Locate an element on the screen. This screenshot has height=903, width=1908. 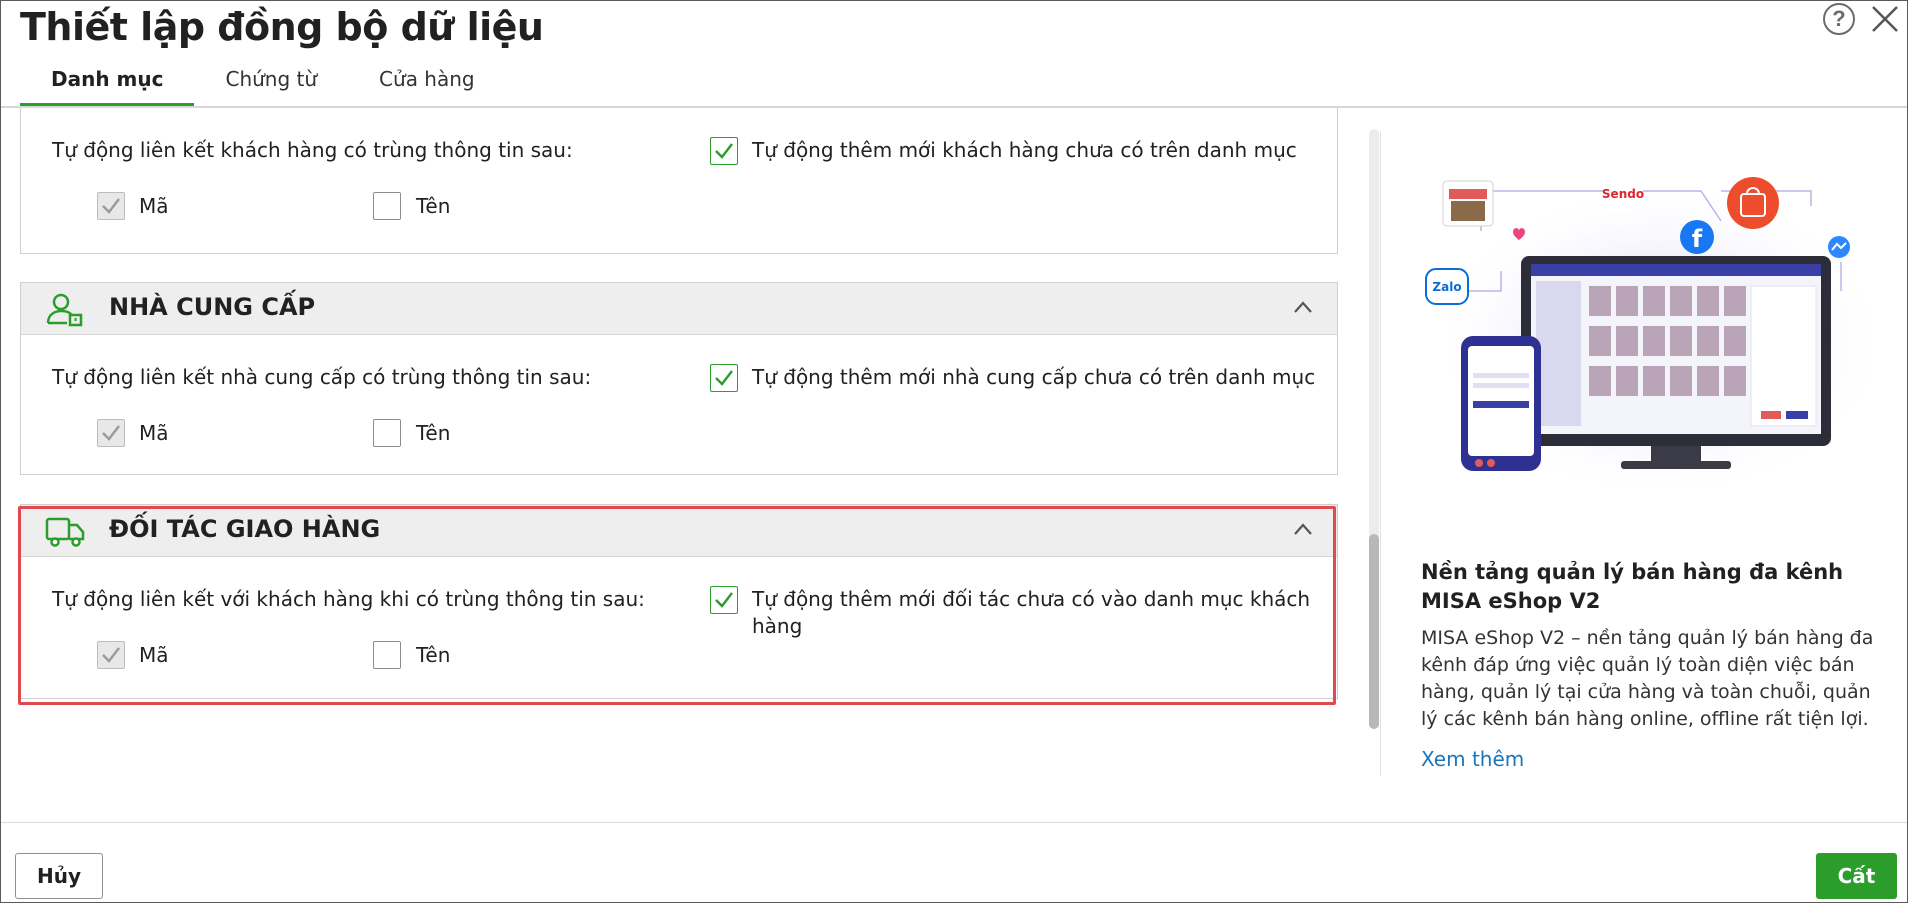
supplier-name-checkbox is located at coordinates (387, 433).